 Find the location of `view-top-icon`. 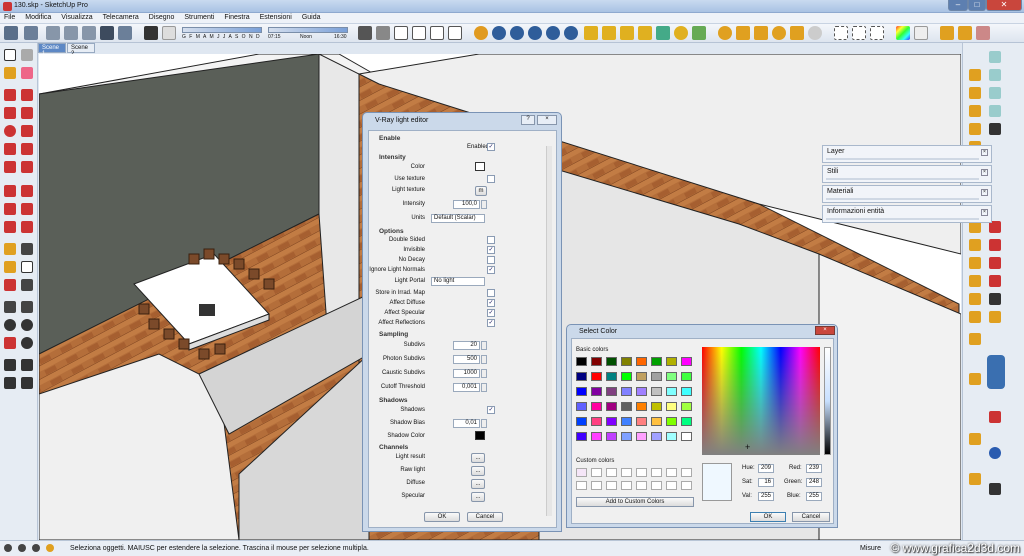

view-top-icon is located at coordinates (71, 33).